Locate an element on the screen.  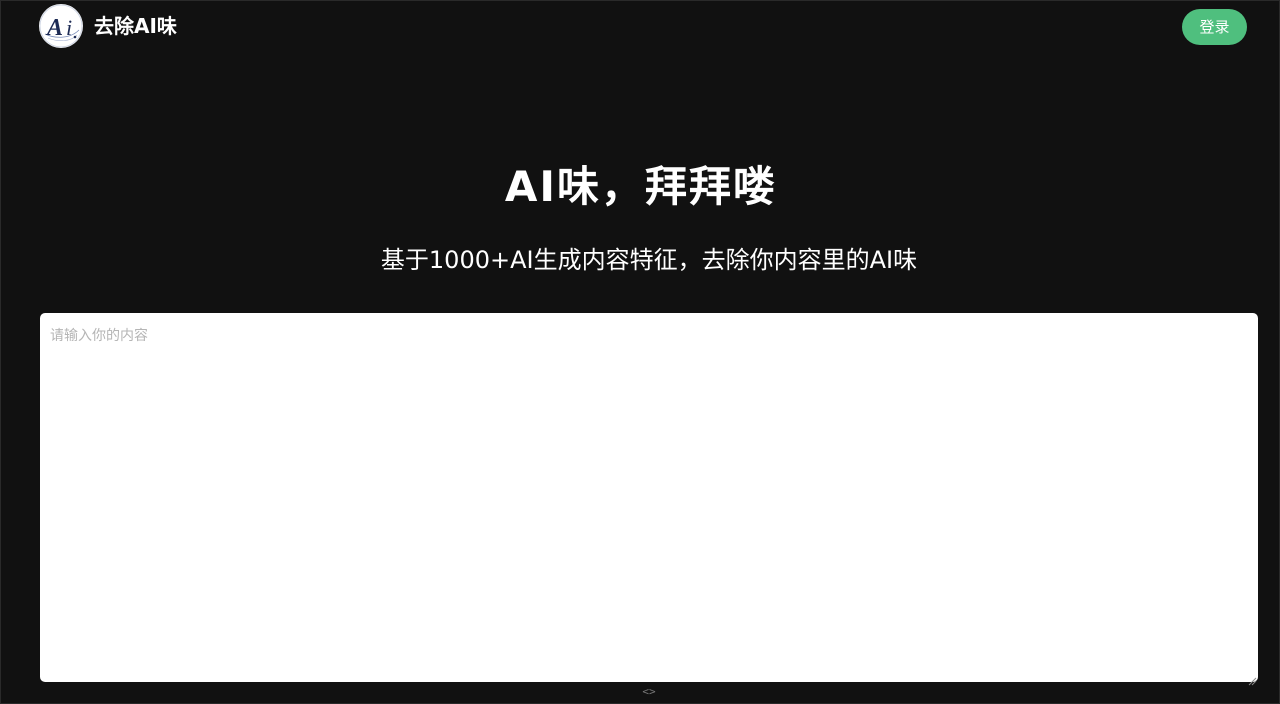
resize-grip-icon is located at coordinates (1252, 678).